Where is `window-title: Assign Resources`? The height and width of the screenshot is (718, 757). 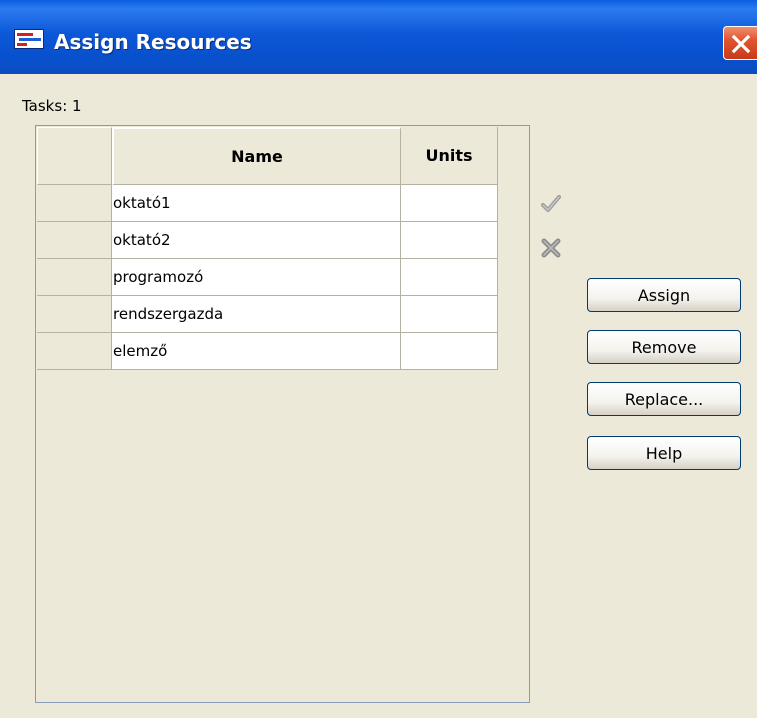 window-title: Assign Resources is located at coordinates (153, 42).